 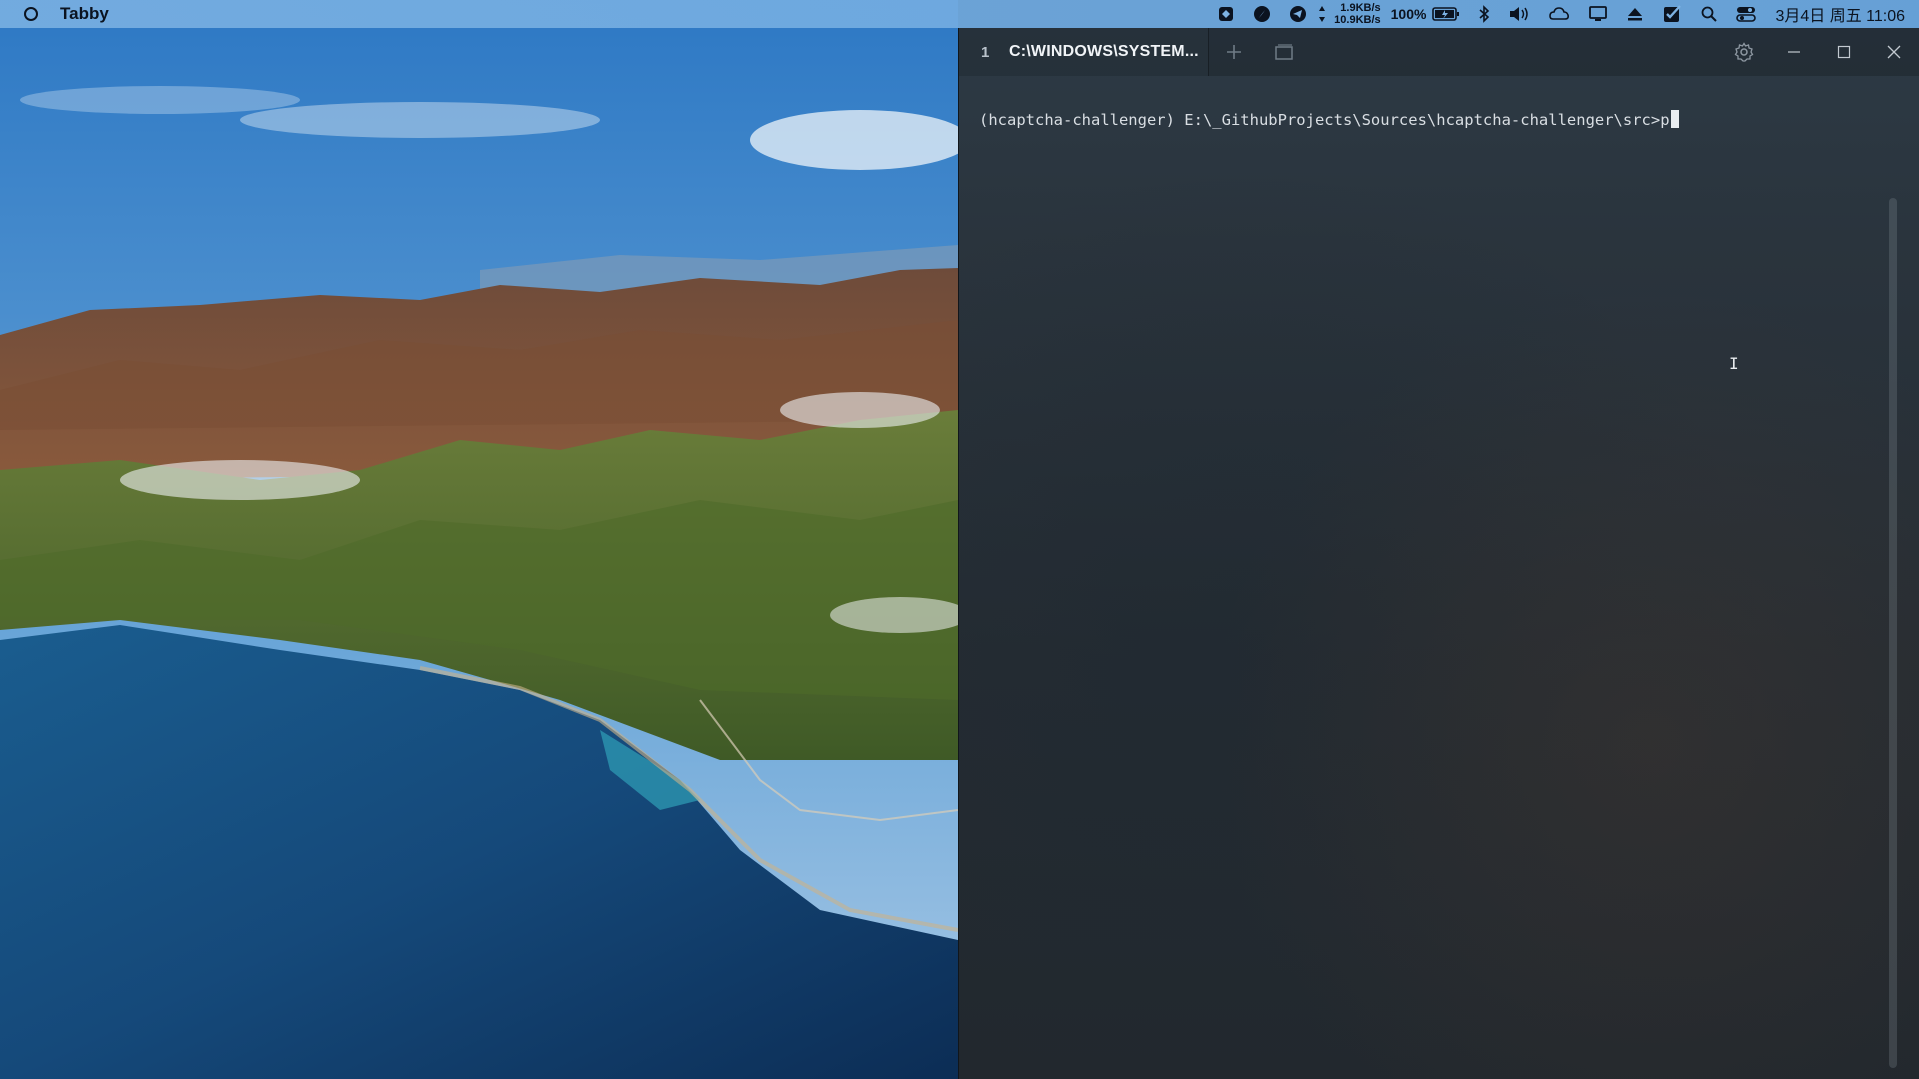 I want to click on battery-icon, so click(x=1450, y=14).